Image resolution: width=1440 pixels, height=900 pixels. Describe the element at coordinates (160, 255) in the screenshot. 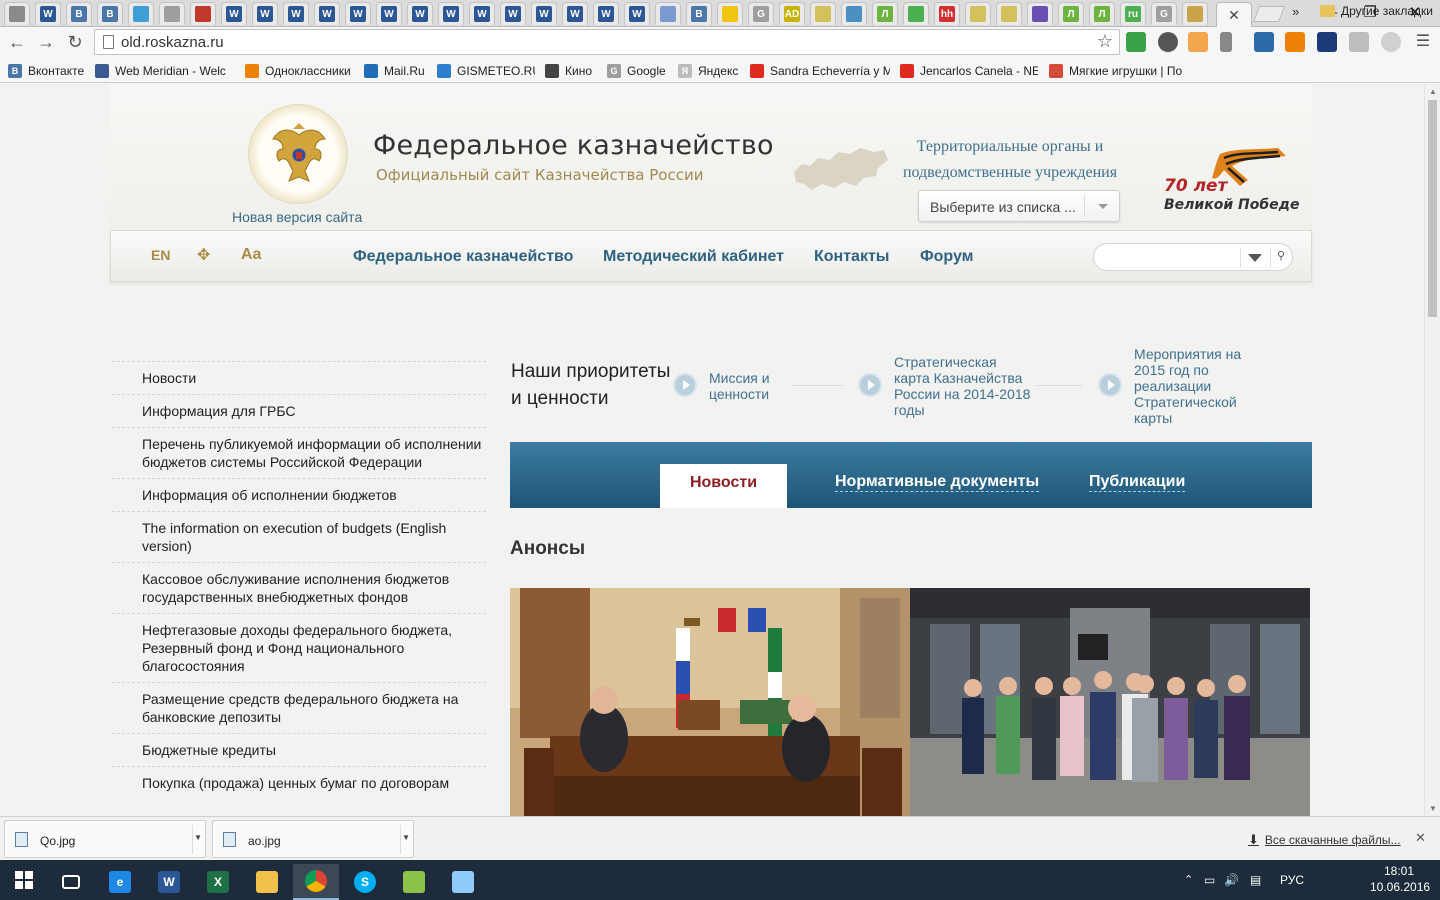

I see `language-switch: EN` at that location.